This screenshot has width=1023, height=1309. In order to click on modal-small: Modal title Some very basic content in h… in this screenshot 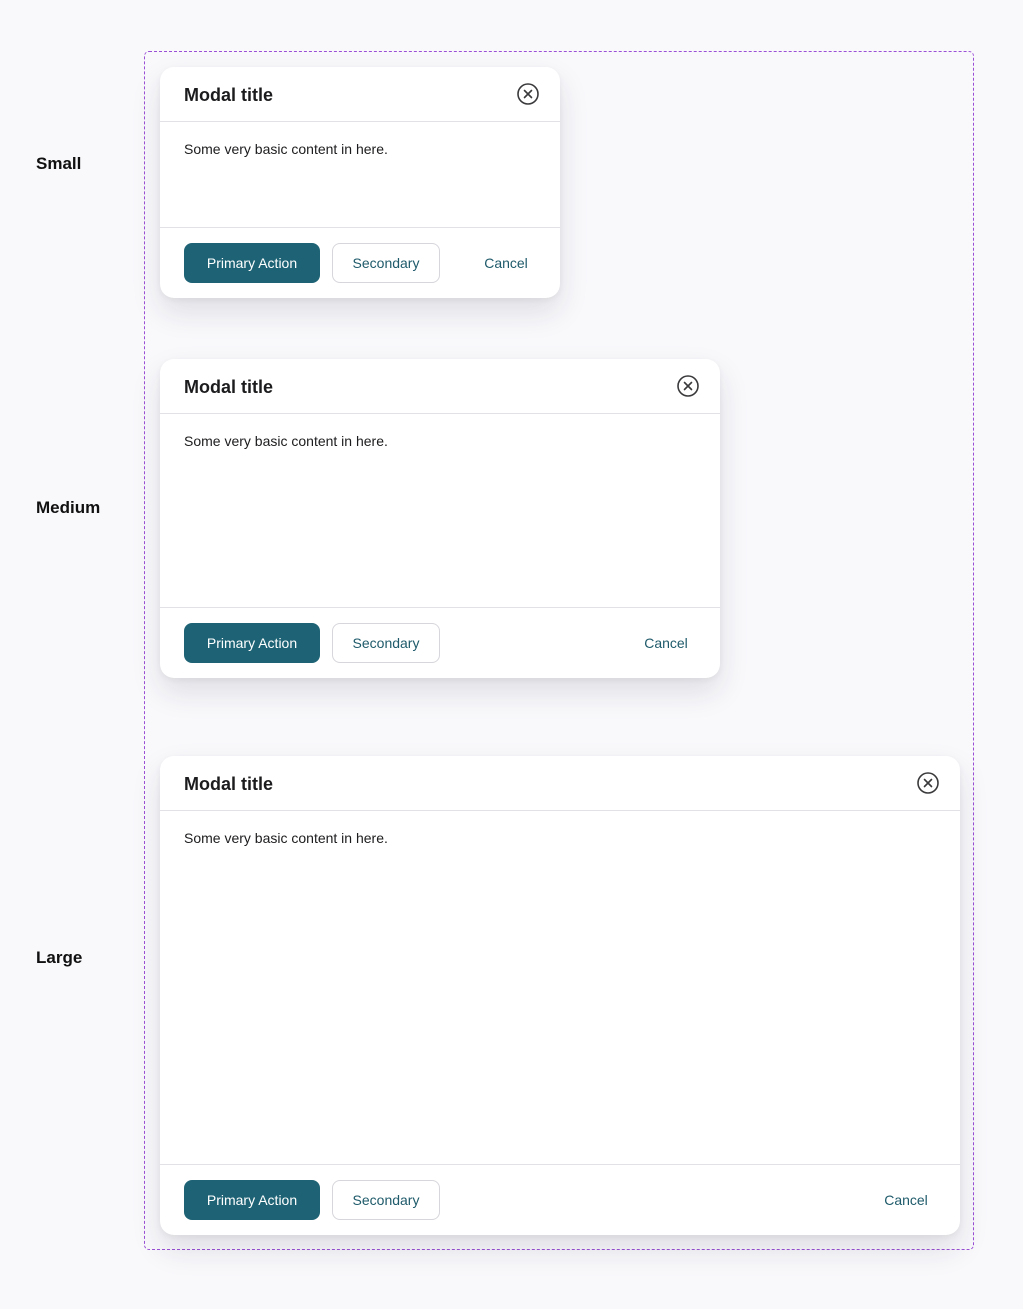, I will do `click(360, 182)`.